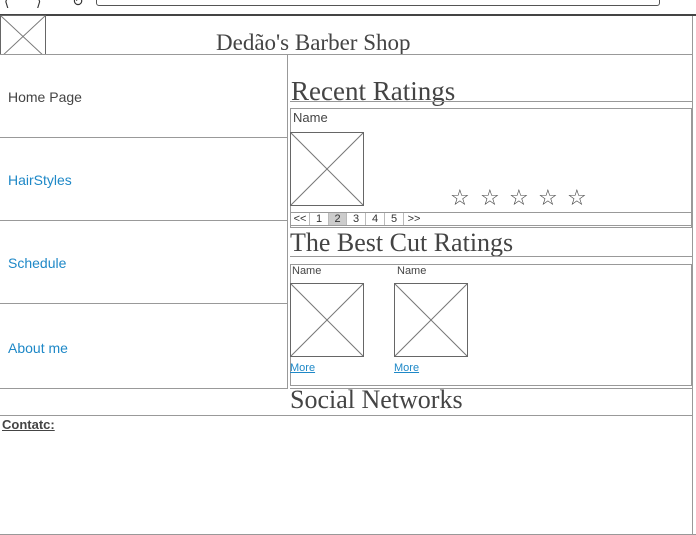  Describe the element at coordinates (402, 242) in the screenshot. I see `best-cut-heading: The Best Cut Ratings` at that location.